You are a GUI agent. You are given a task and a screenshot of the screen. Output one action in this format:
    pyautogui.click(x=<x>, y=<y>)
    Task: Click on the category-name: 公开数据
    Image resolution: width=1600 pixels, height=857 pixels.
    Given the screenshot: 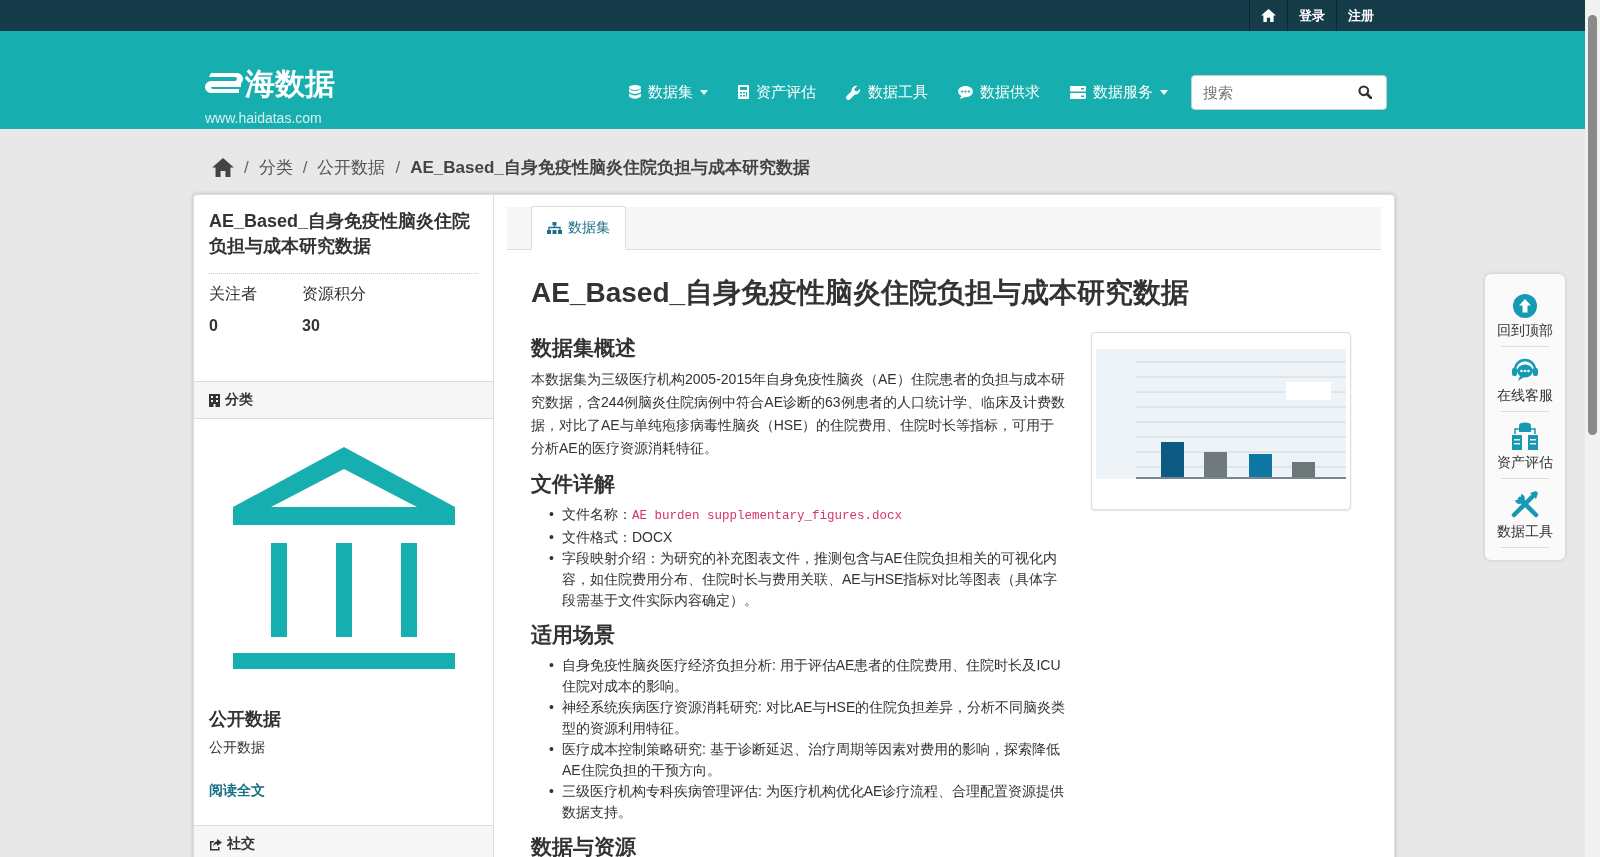 What is the action you would take?
    pyautogui.click(x=245, y=719)
    